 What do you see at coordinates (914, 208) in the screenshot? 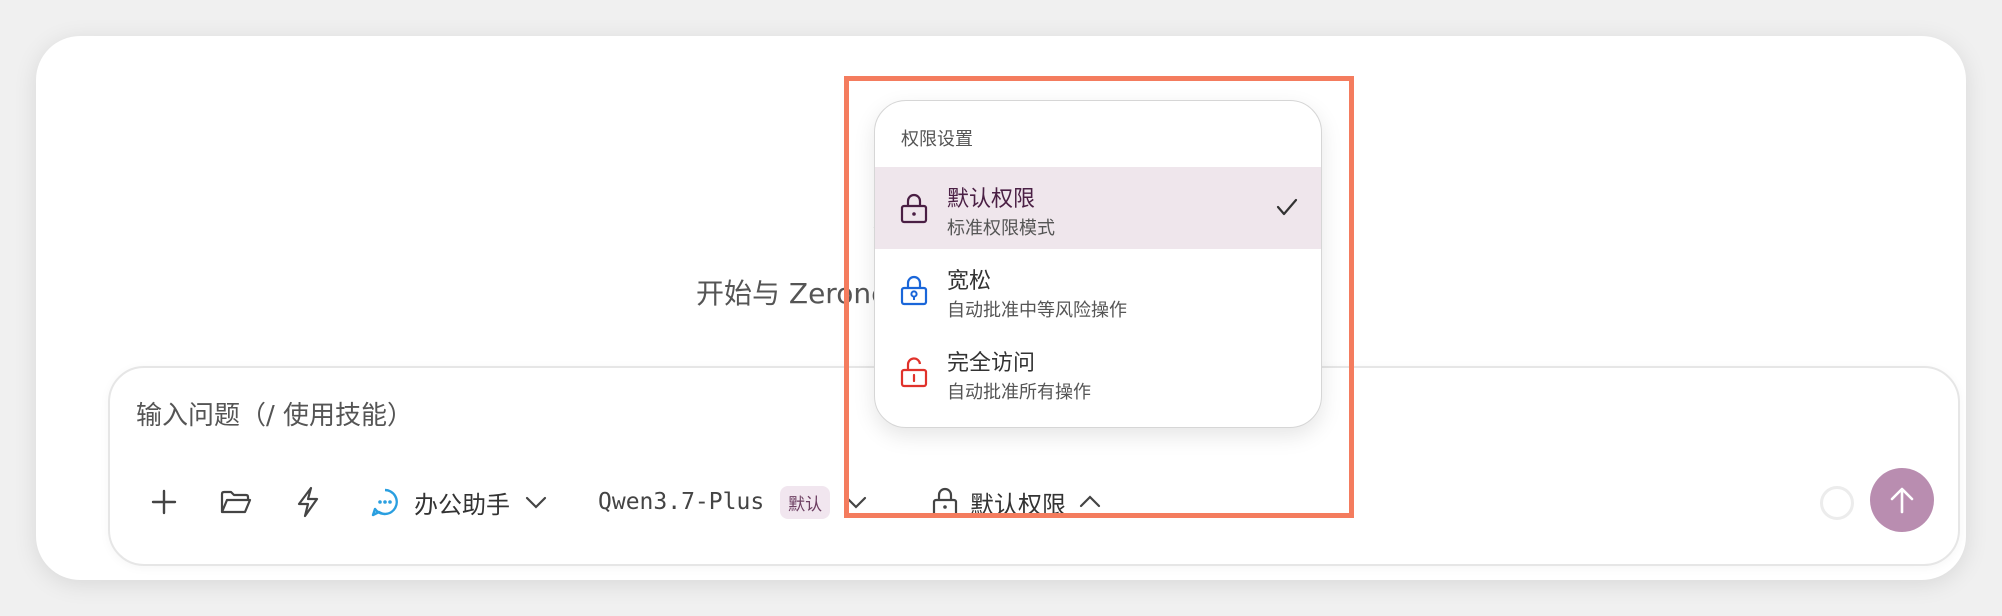
I see `lock-icon` at bounding box center [914, 208].